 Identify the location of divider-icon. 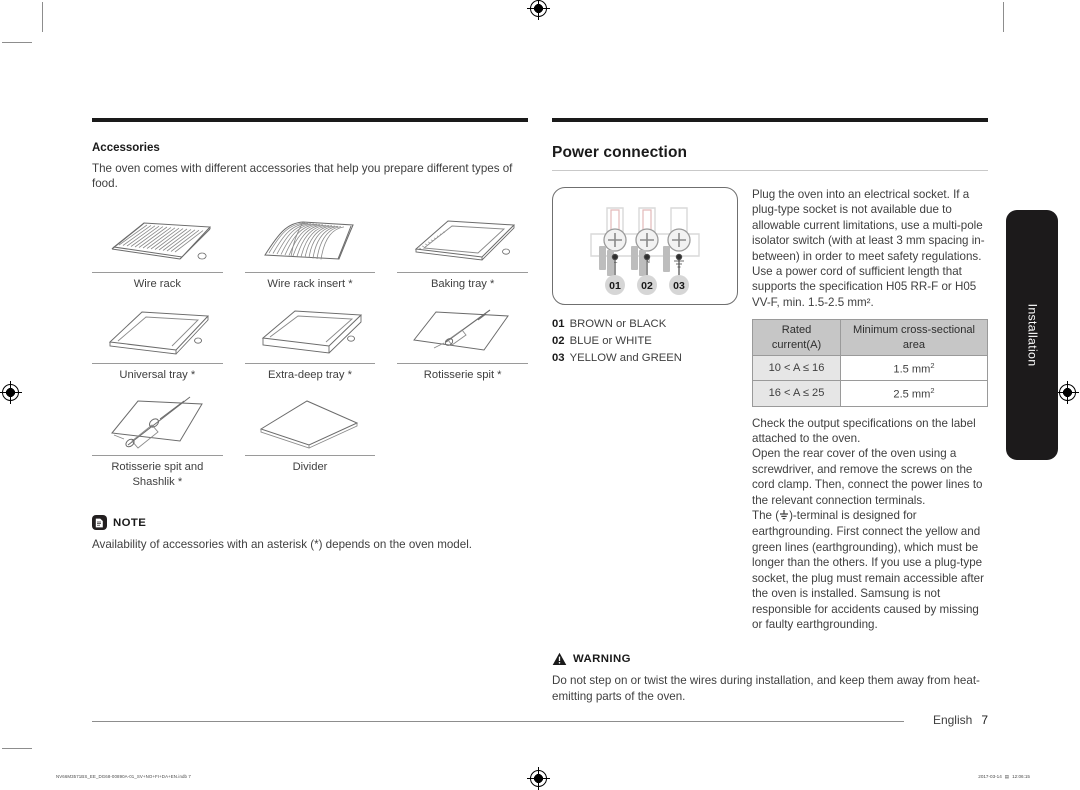
(310, 424).